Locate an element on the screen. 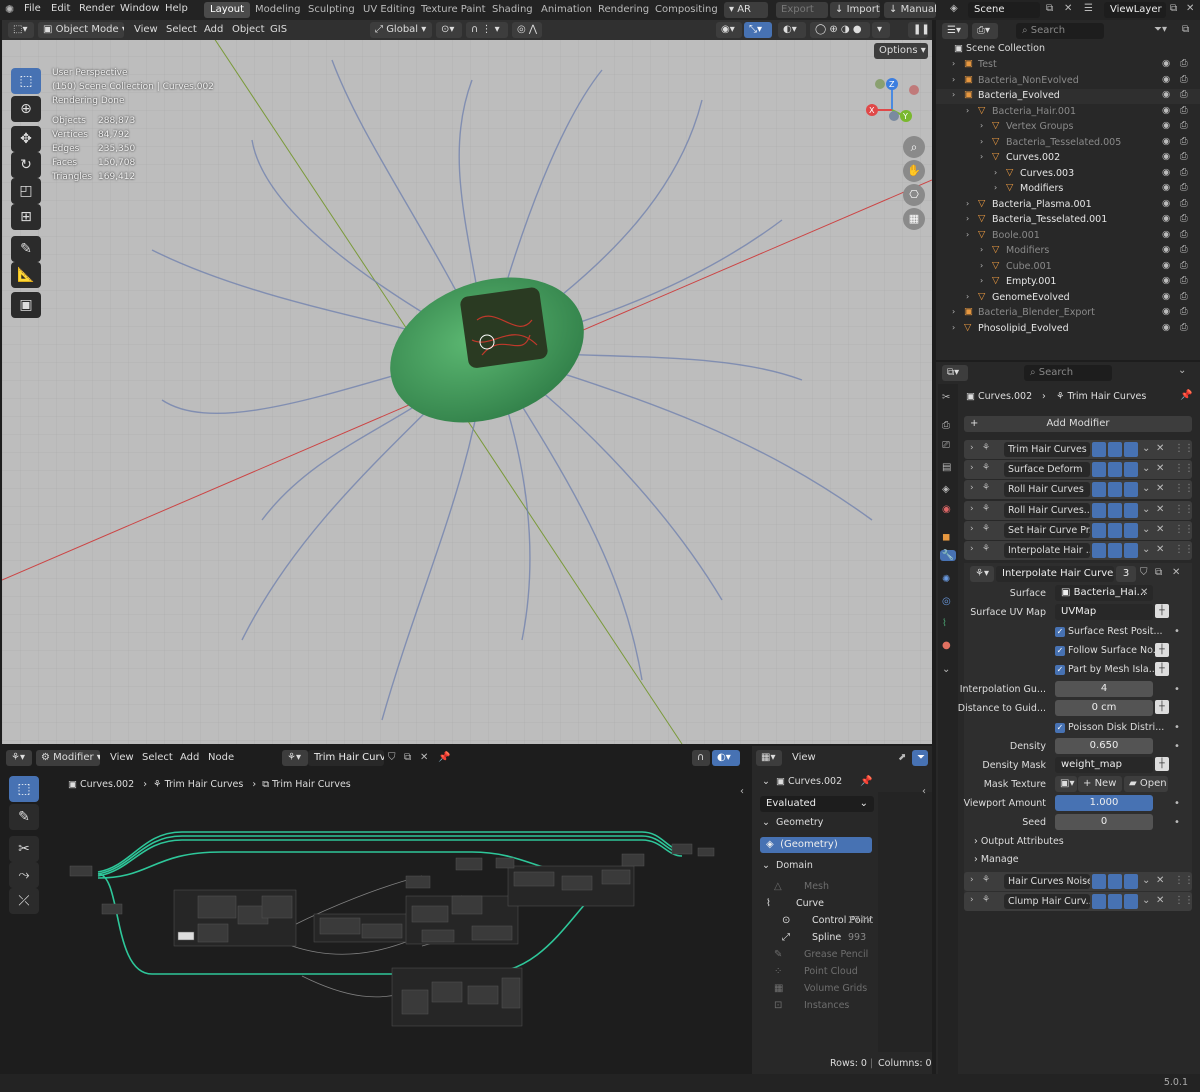 The height and width of the screenshot is (1092, 1200). menu-help: Help is located at coordinates (176, 8).